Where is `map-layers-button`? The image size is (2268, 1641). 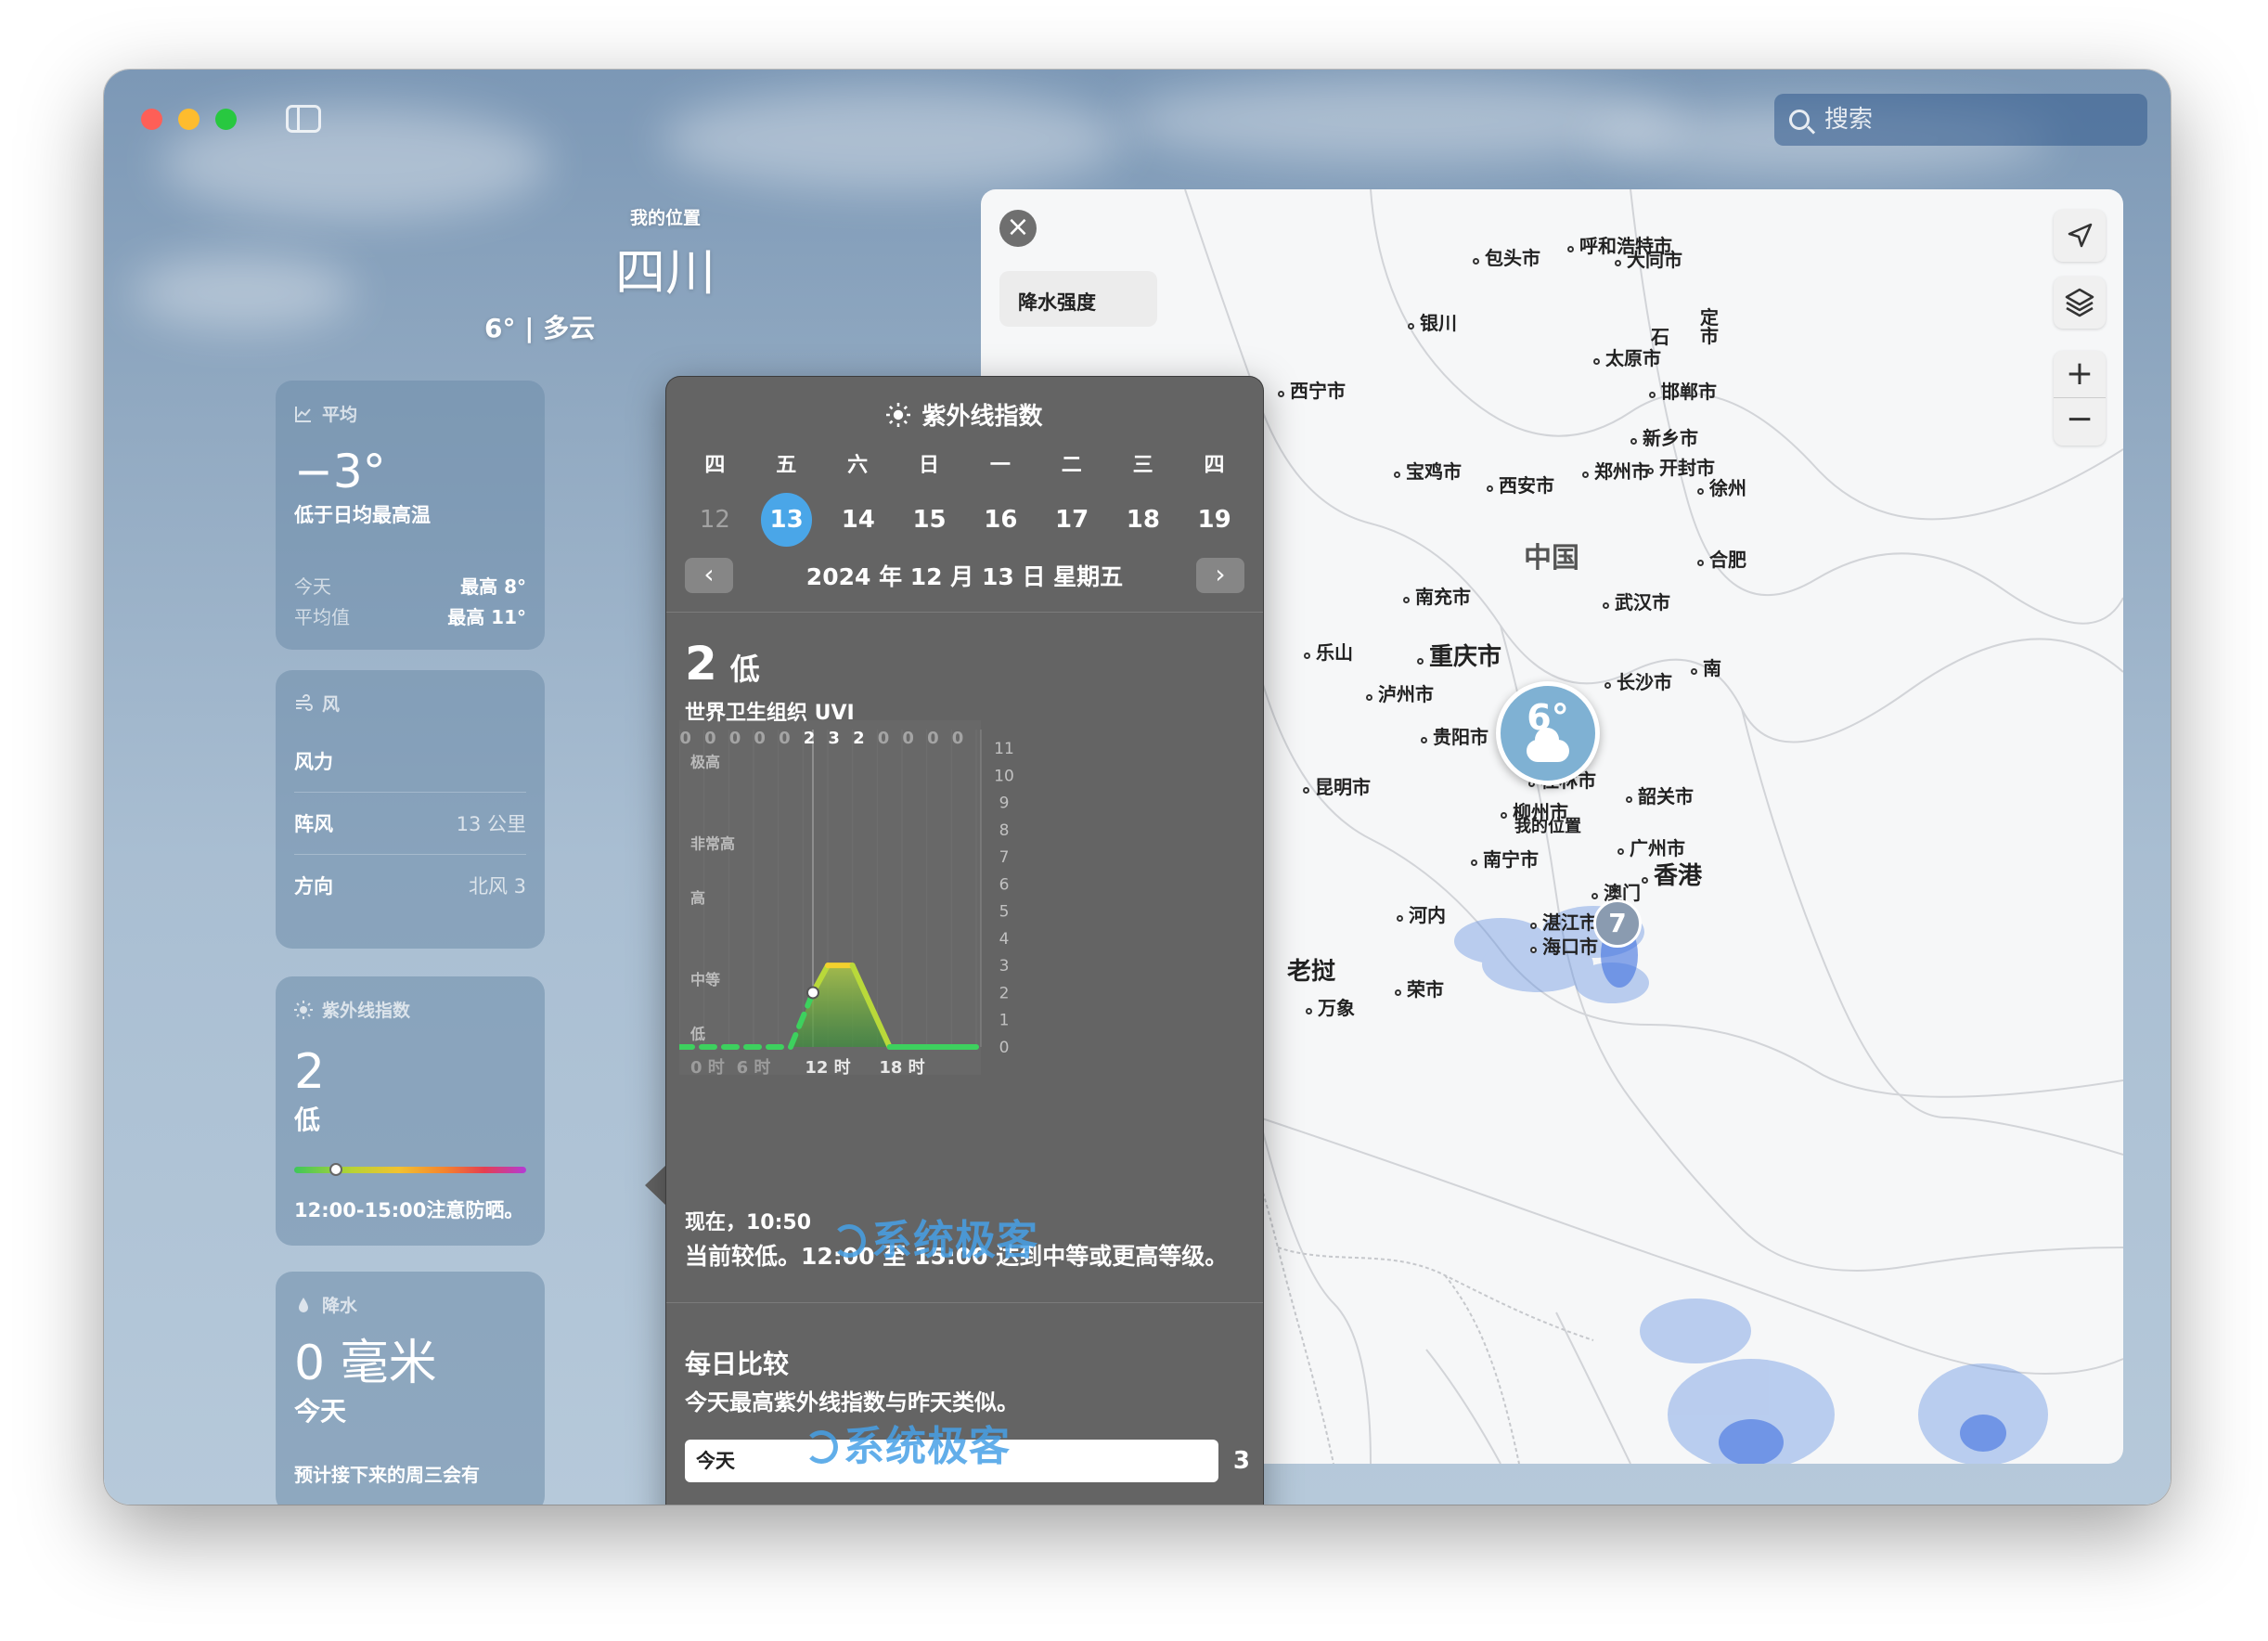 map-layers-button is located at coordinates (2080, 303).